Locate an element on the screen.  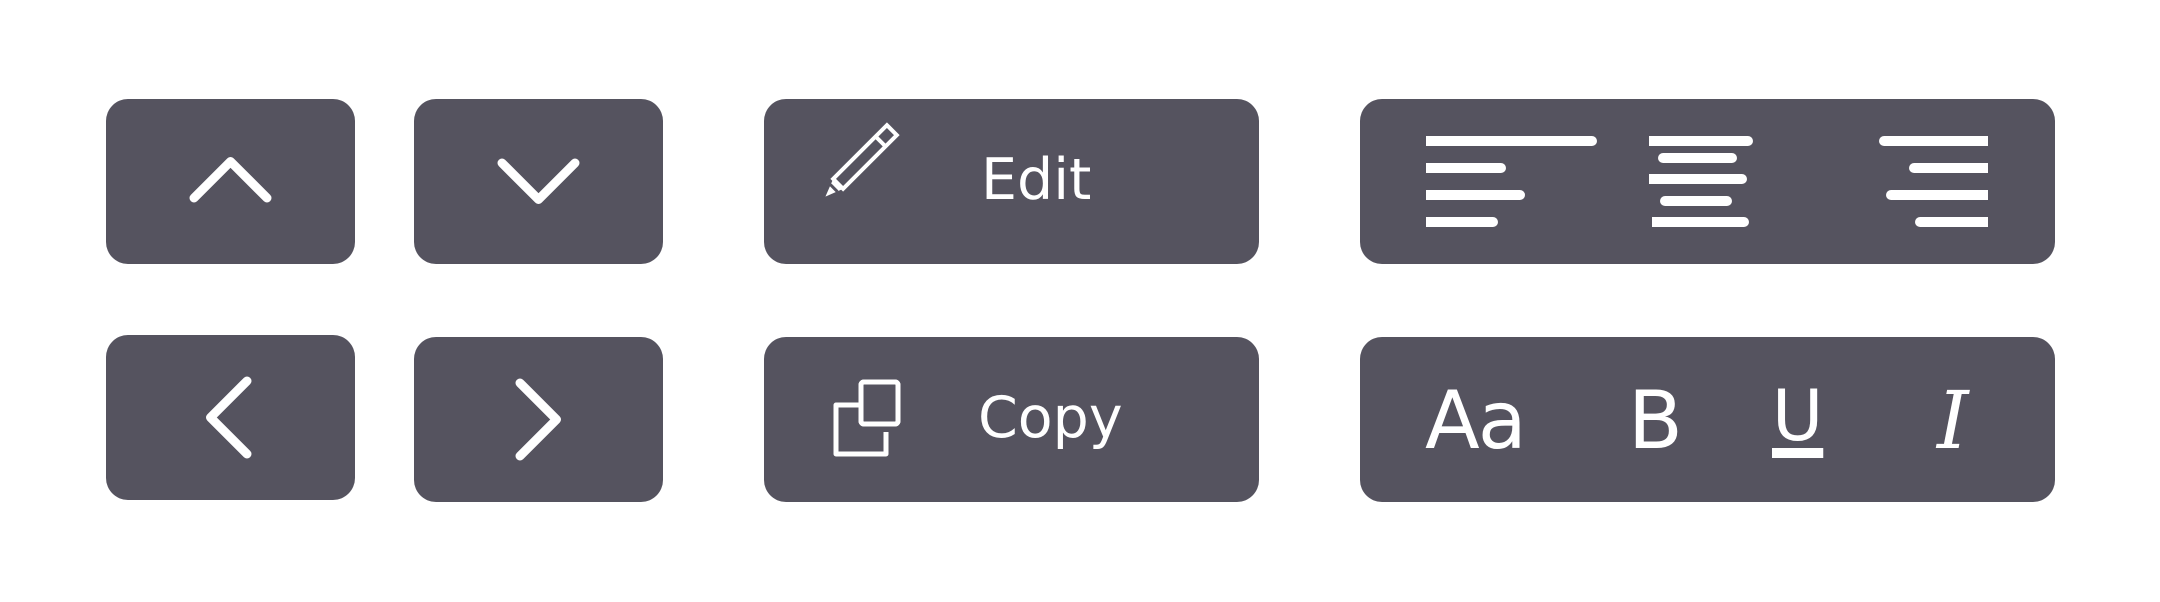
font-size-icon: Aa is located at coordinates (1476, 421).